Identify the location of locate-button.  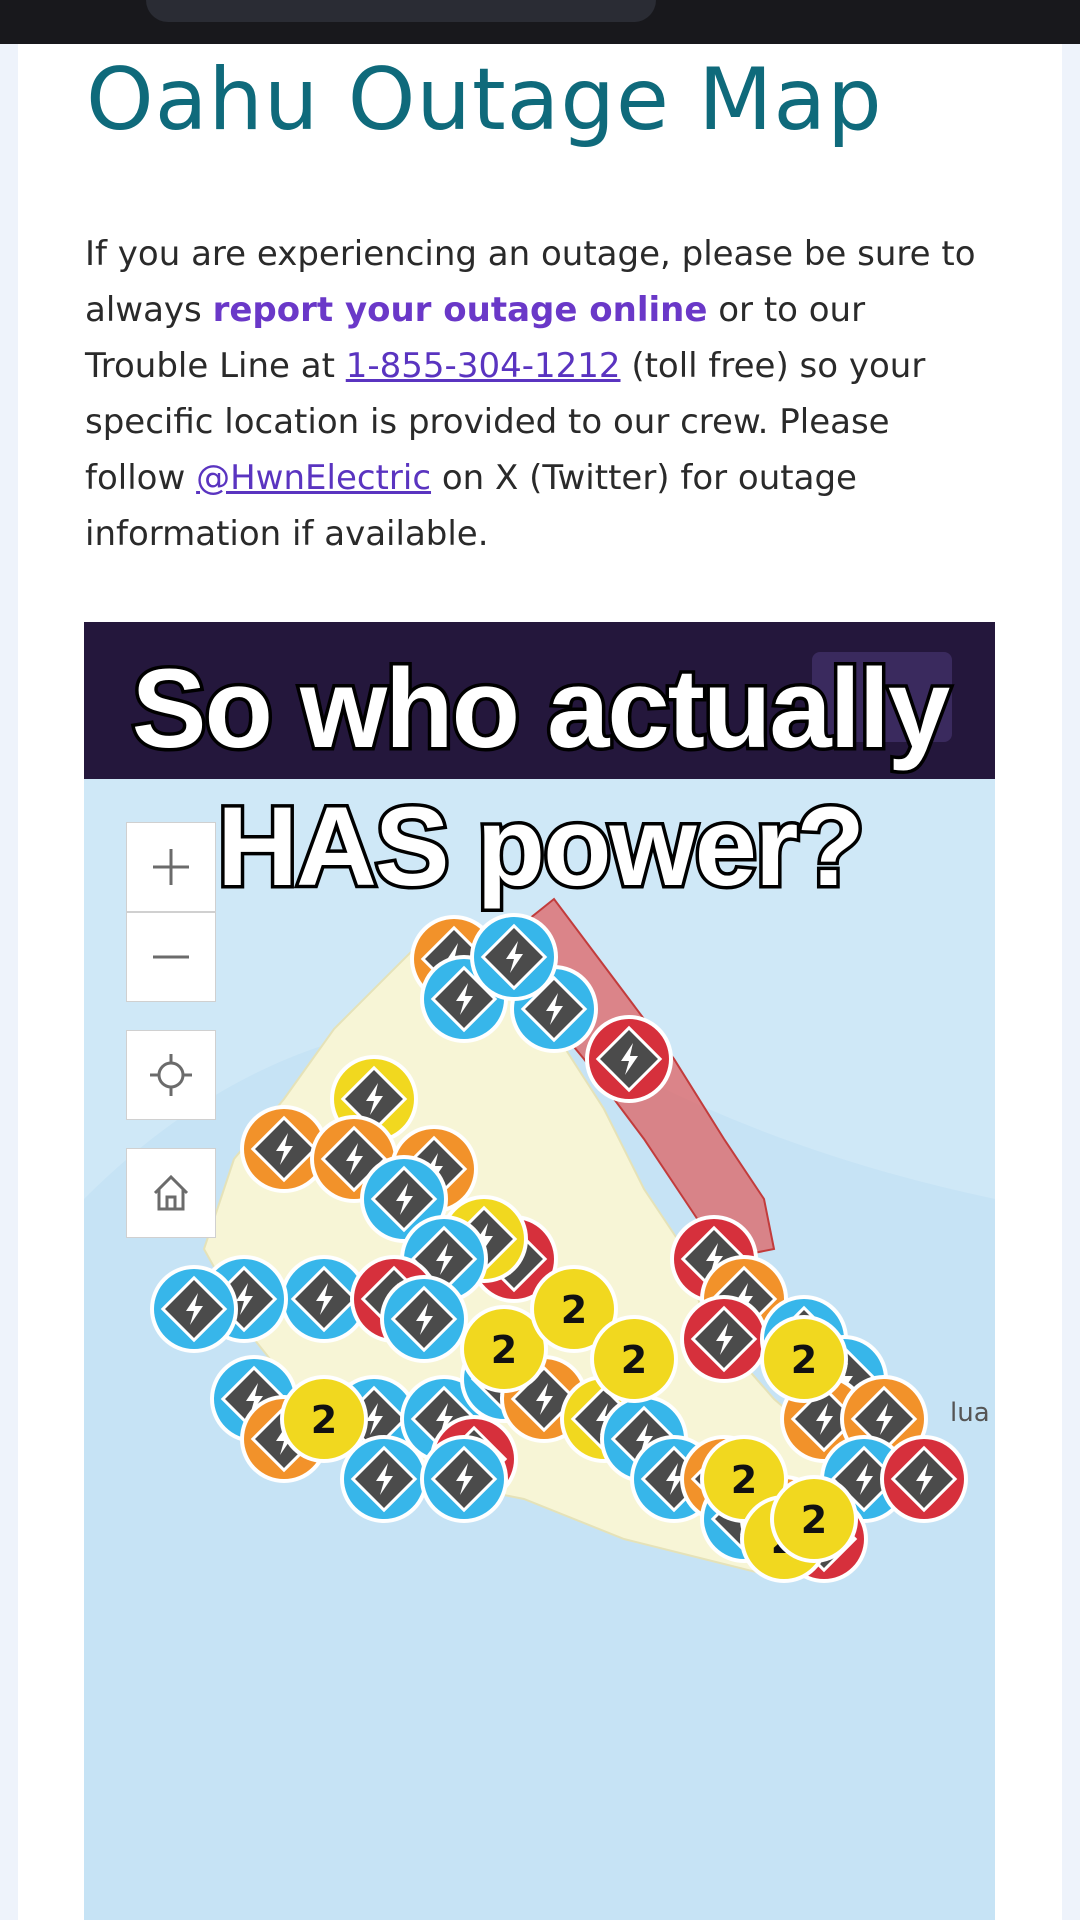
(171, 1075).